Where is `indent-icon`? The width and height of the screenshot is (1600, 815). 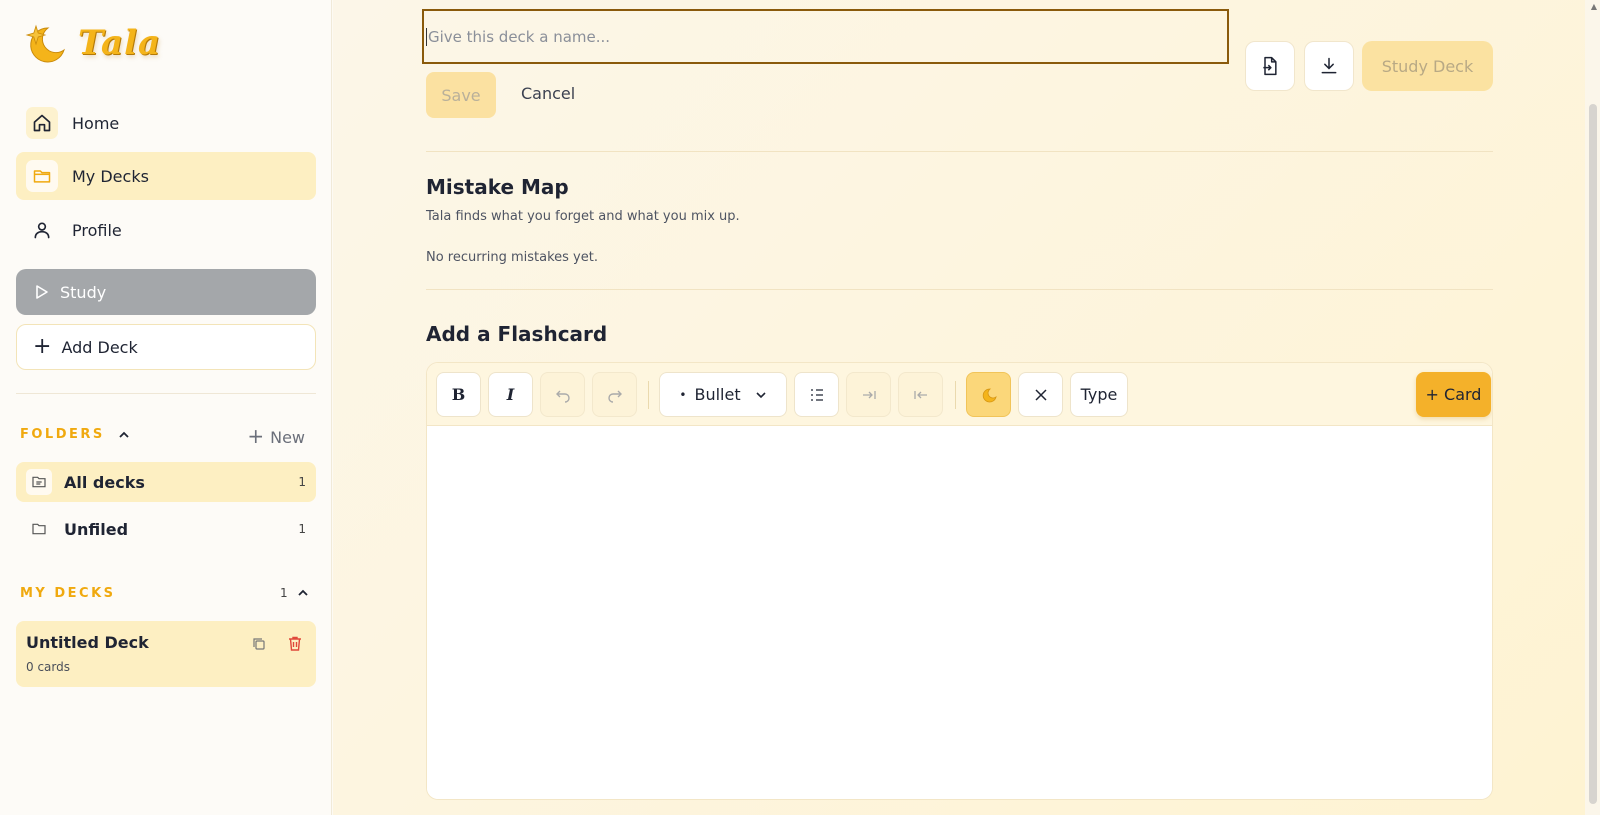
indent-icon is located at coordinates (869, 394).